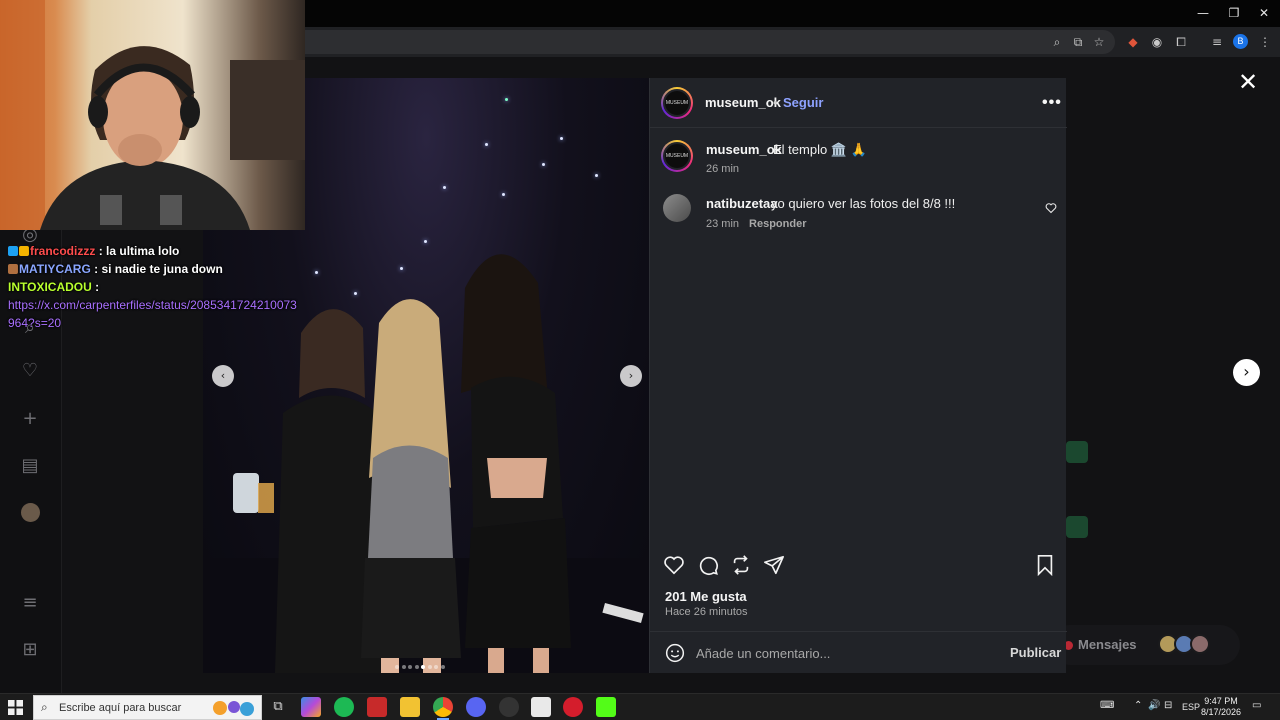  What do you see at coordinates (706, 612) in the screenshot?
I see `post-time: Hace 26 minutos` at bounding box center [706, 612].